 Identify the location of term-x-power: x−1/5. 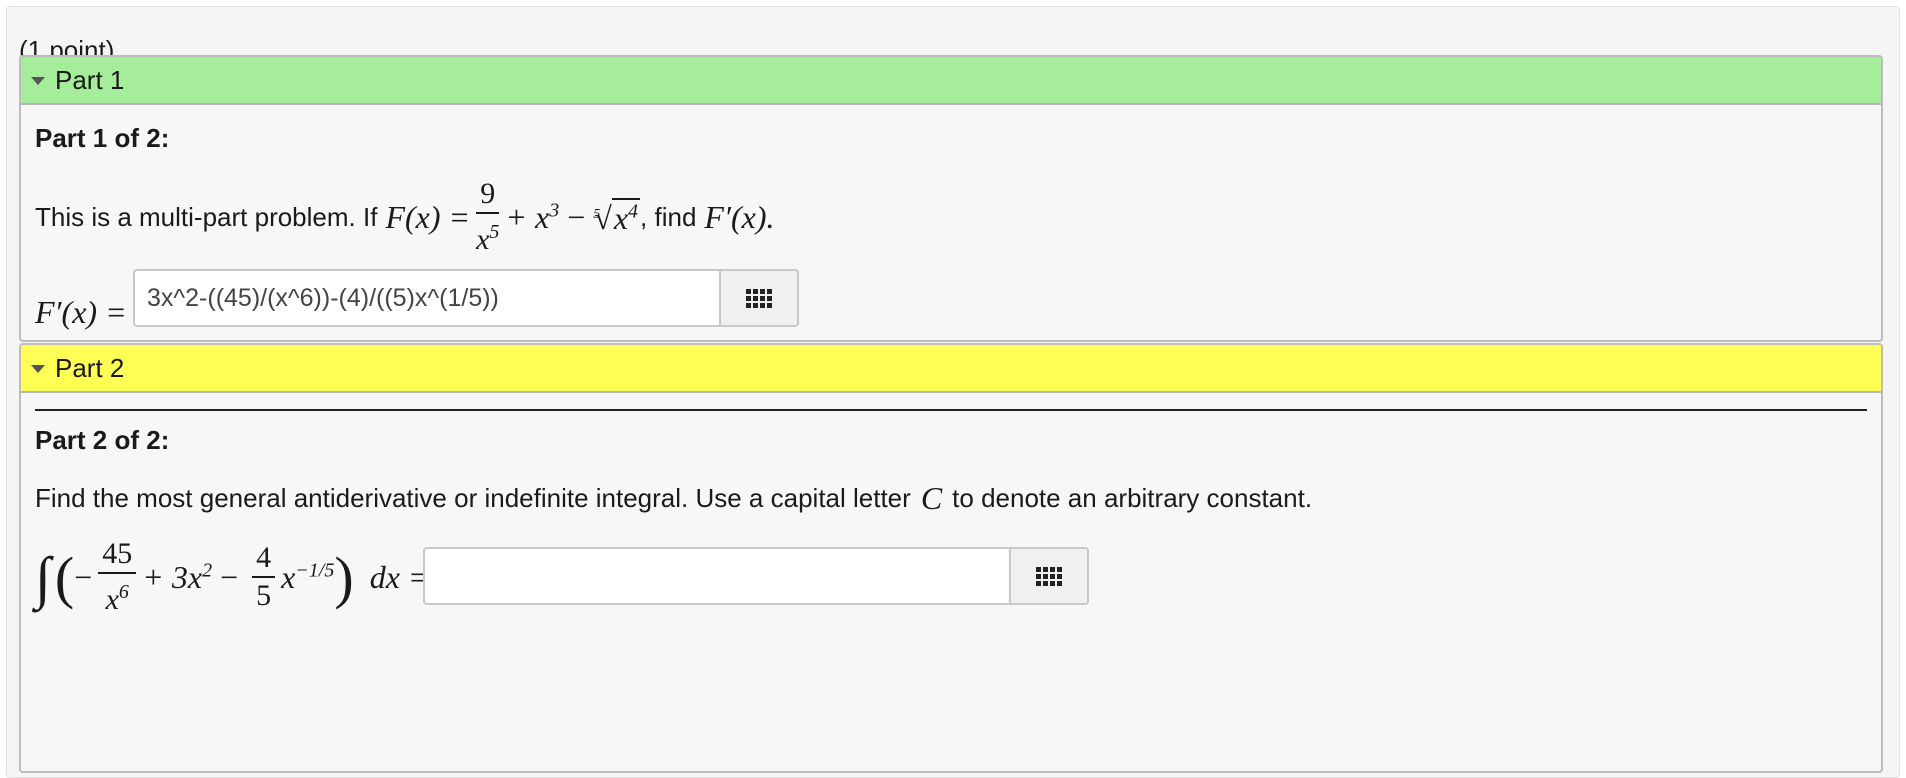
(307, 577).